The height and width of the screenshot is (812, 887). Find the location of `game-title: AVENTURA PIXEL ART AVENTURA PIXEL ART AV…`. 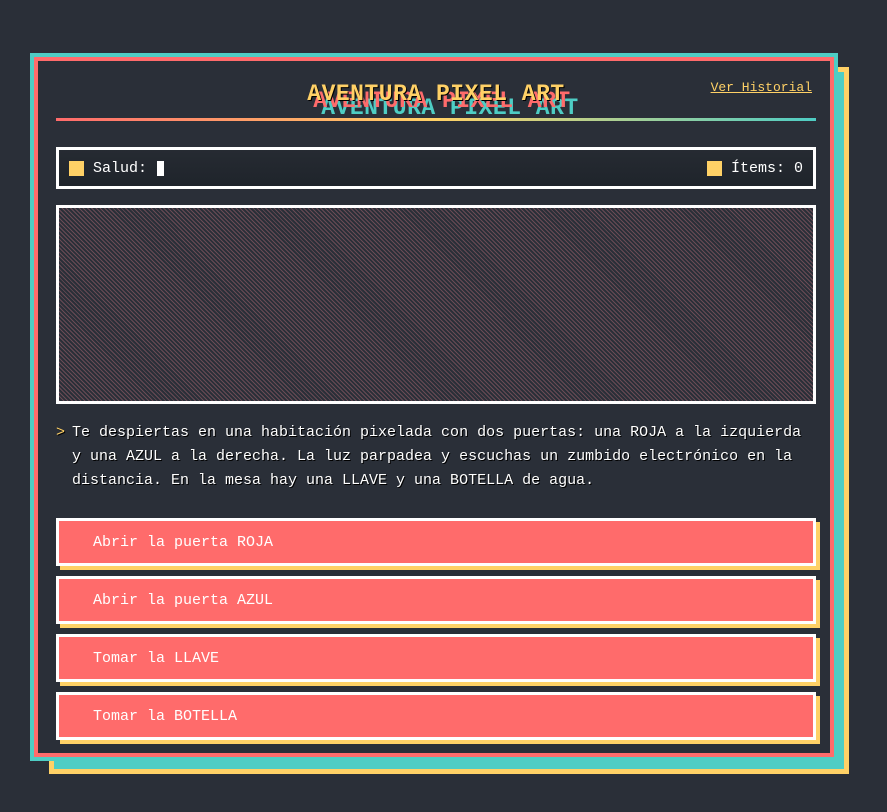

game-title: AVENTURA PIXEL ART AVENTURA PIXEL ART AV… is located at coordinates (436, 100).